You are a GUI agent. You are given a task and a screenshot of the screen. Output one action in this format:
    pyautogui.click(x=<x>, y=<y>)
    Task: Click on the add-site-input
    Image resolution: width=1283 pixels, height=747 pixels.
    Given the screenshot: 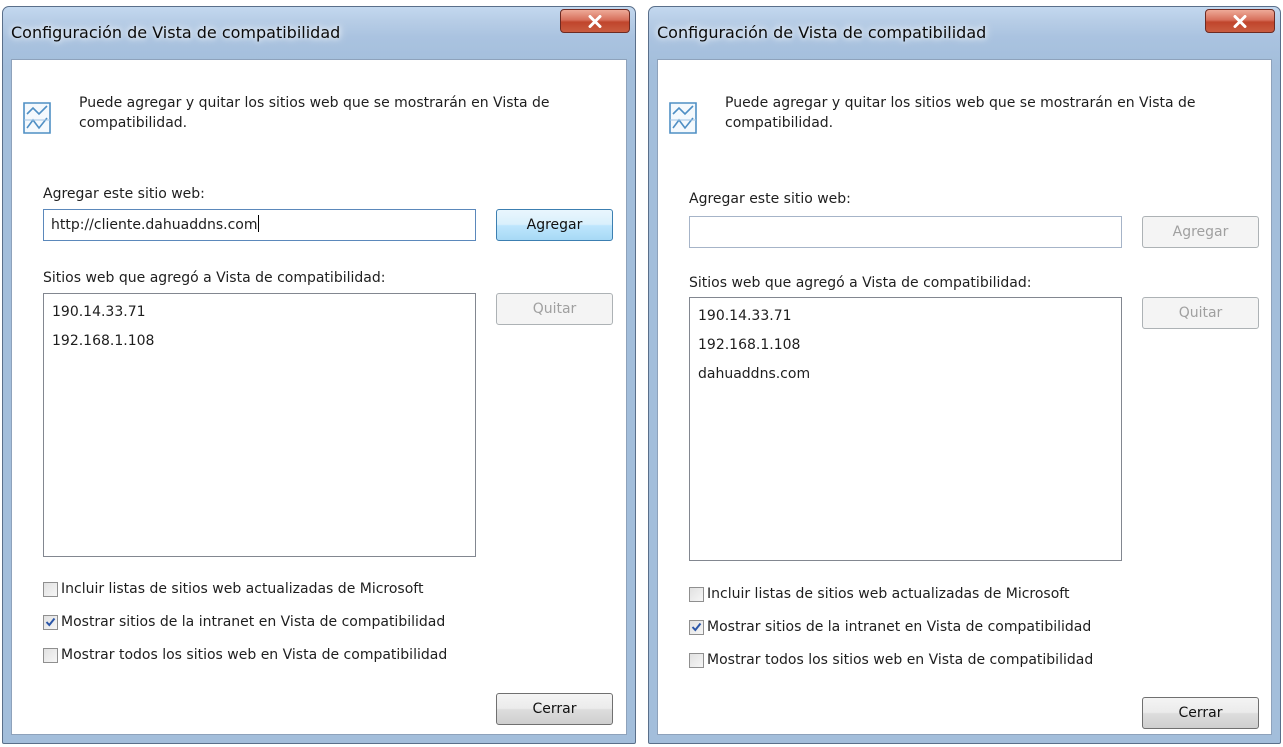 What is the action you would take?
    pyautogui.click(x=905, y=232)
    